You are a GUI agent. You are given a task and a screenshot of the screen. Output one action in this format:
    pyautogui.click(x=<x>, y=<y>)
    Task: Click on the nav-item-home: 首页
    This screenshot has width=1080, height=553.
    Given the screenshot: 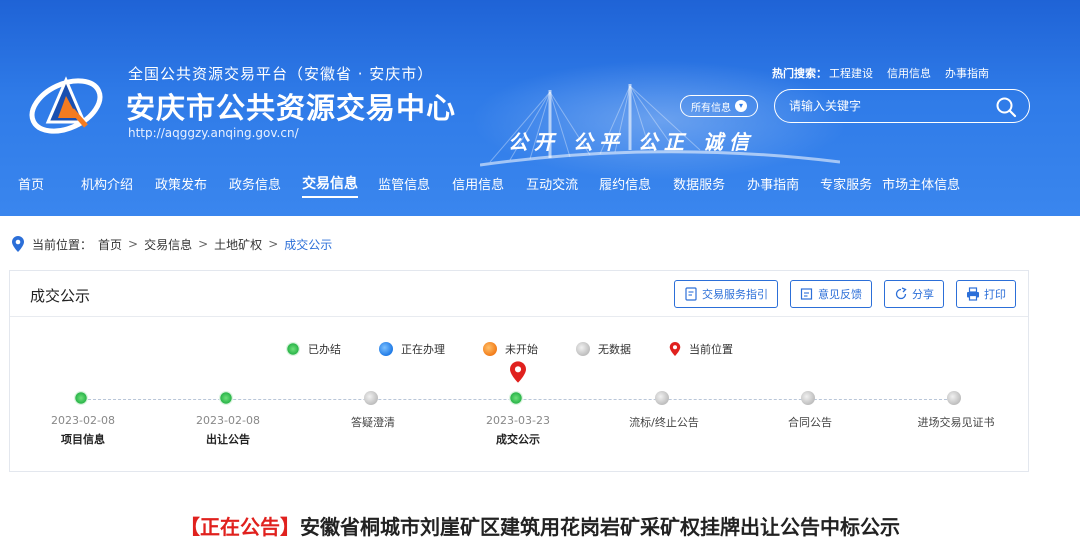 What is the action you would take?
    pyautogui.click(x=31, y=183)
    